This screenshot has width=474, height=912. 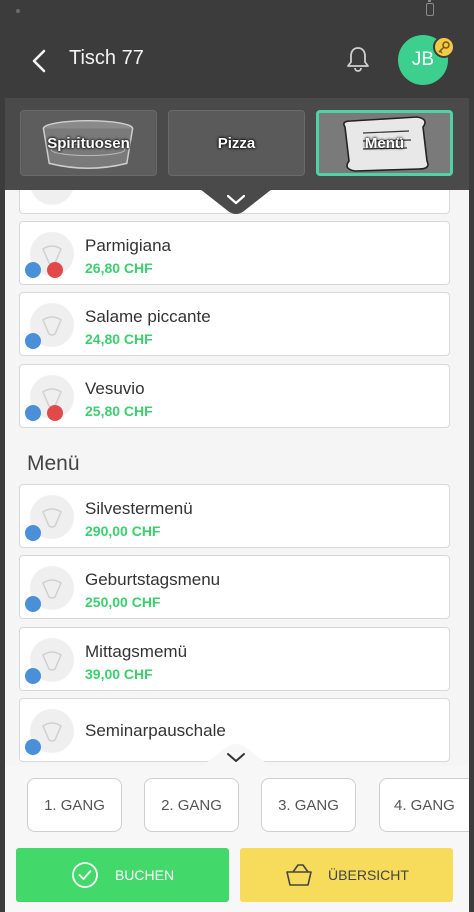 What do you see at coordinates (234, 516) in the screenshot?
I see `list-item: Silvestermenü 290,00 CHF` at bounding box center [234, 516].